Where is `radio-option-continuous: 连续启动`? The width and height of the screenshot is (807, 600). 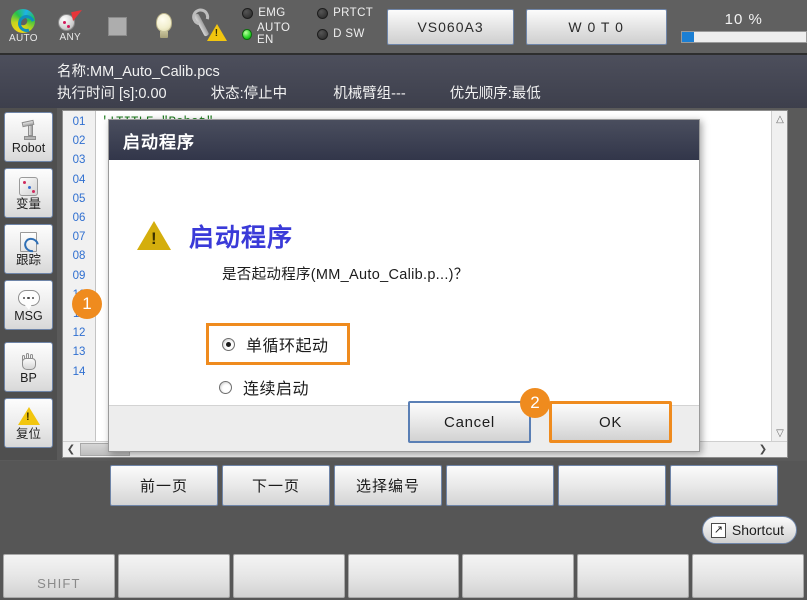
radio-option-continuous: 连续启动 is located at coordinates (266, 387).